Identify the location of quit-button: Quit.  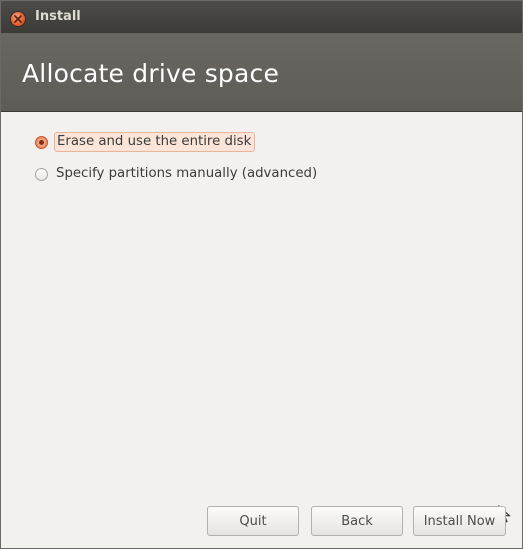
(253, 521).